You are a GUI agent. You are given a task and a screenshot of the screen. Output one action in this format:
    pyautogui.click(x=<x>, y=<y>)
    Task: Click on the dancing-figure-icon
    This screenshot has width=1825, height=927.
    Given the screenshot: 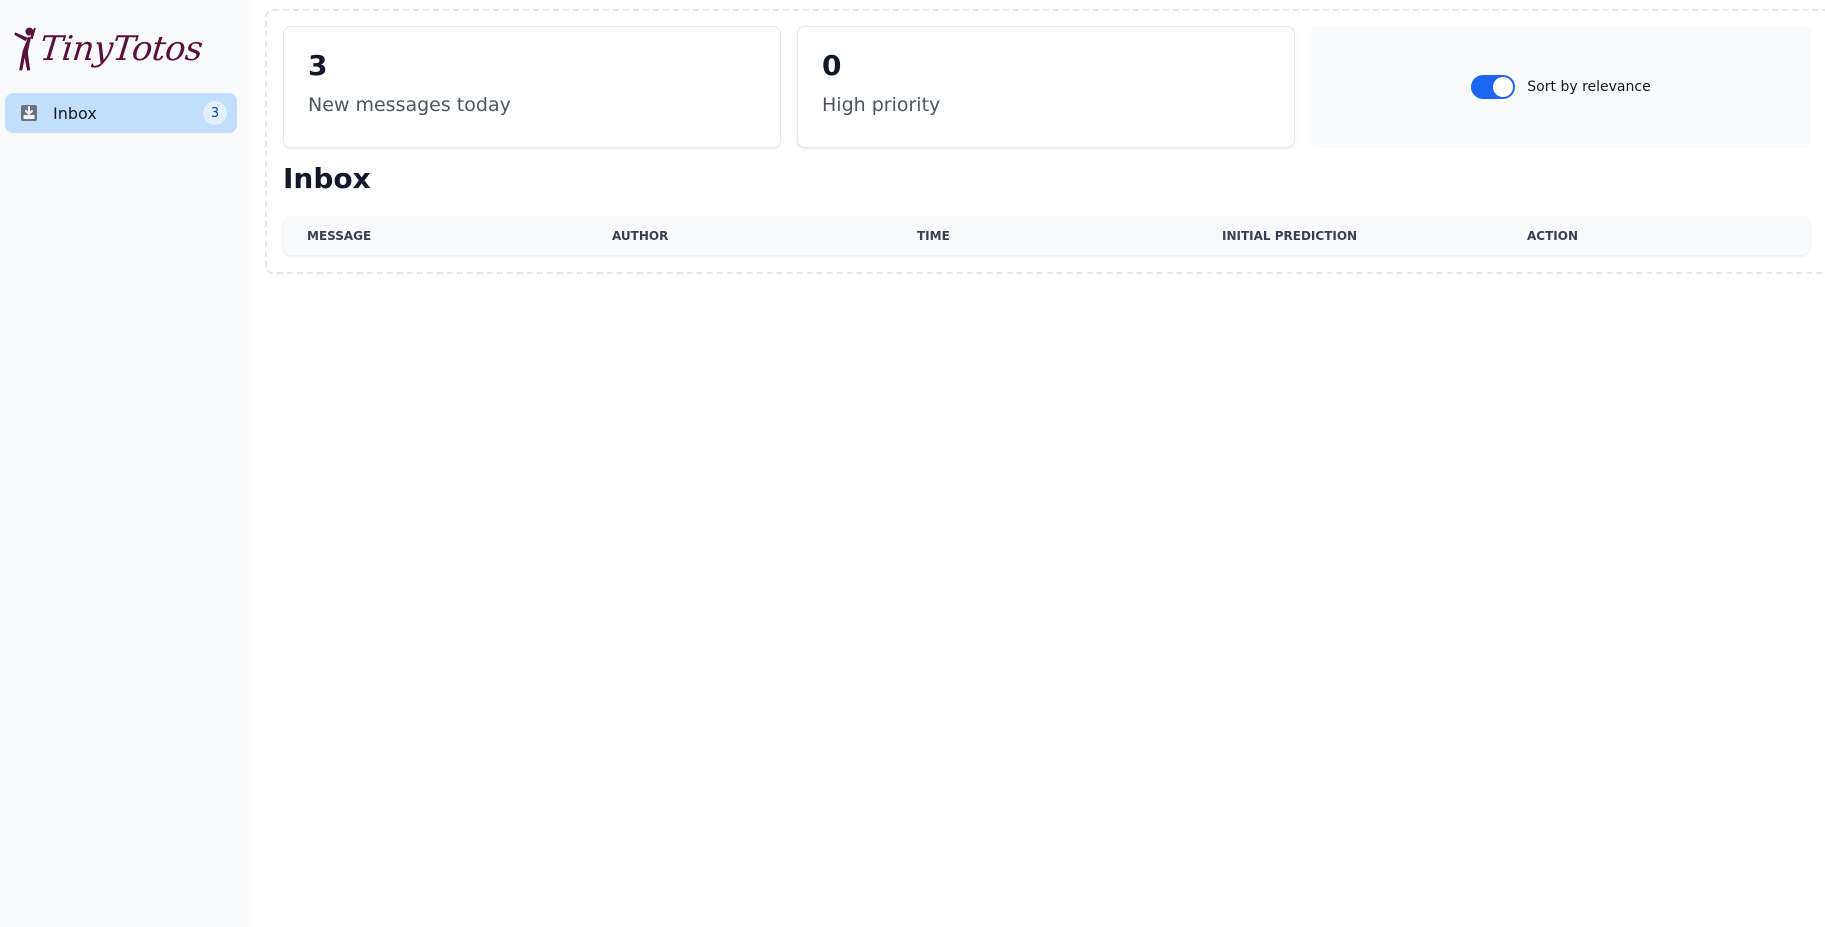 What is the action you would take?
    pyautogui.click(x=25, y=49)
    